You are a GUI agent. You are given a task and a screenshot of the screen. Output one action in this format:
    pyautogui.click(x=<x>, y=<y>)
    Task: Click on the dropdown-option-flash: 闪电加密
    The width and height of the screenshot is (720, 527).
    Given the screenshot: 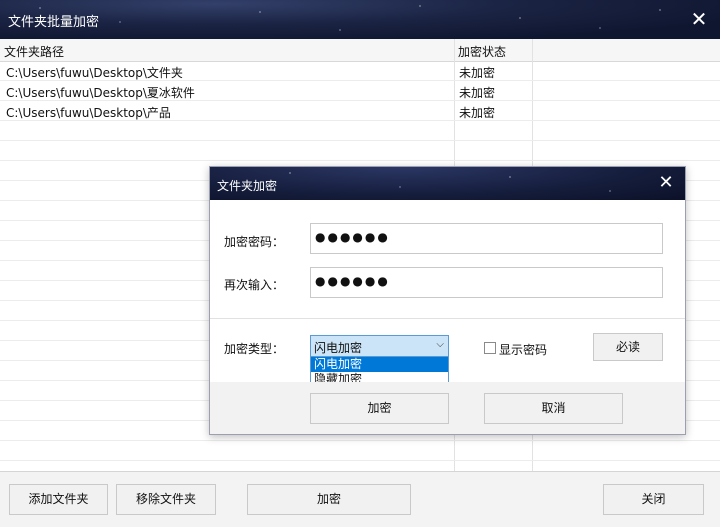 What is the action you would take?
    pyautogui.click(x=379, y=364)
    